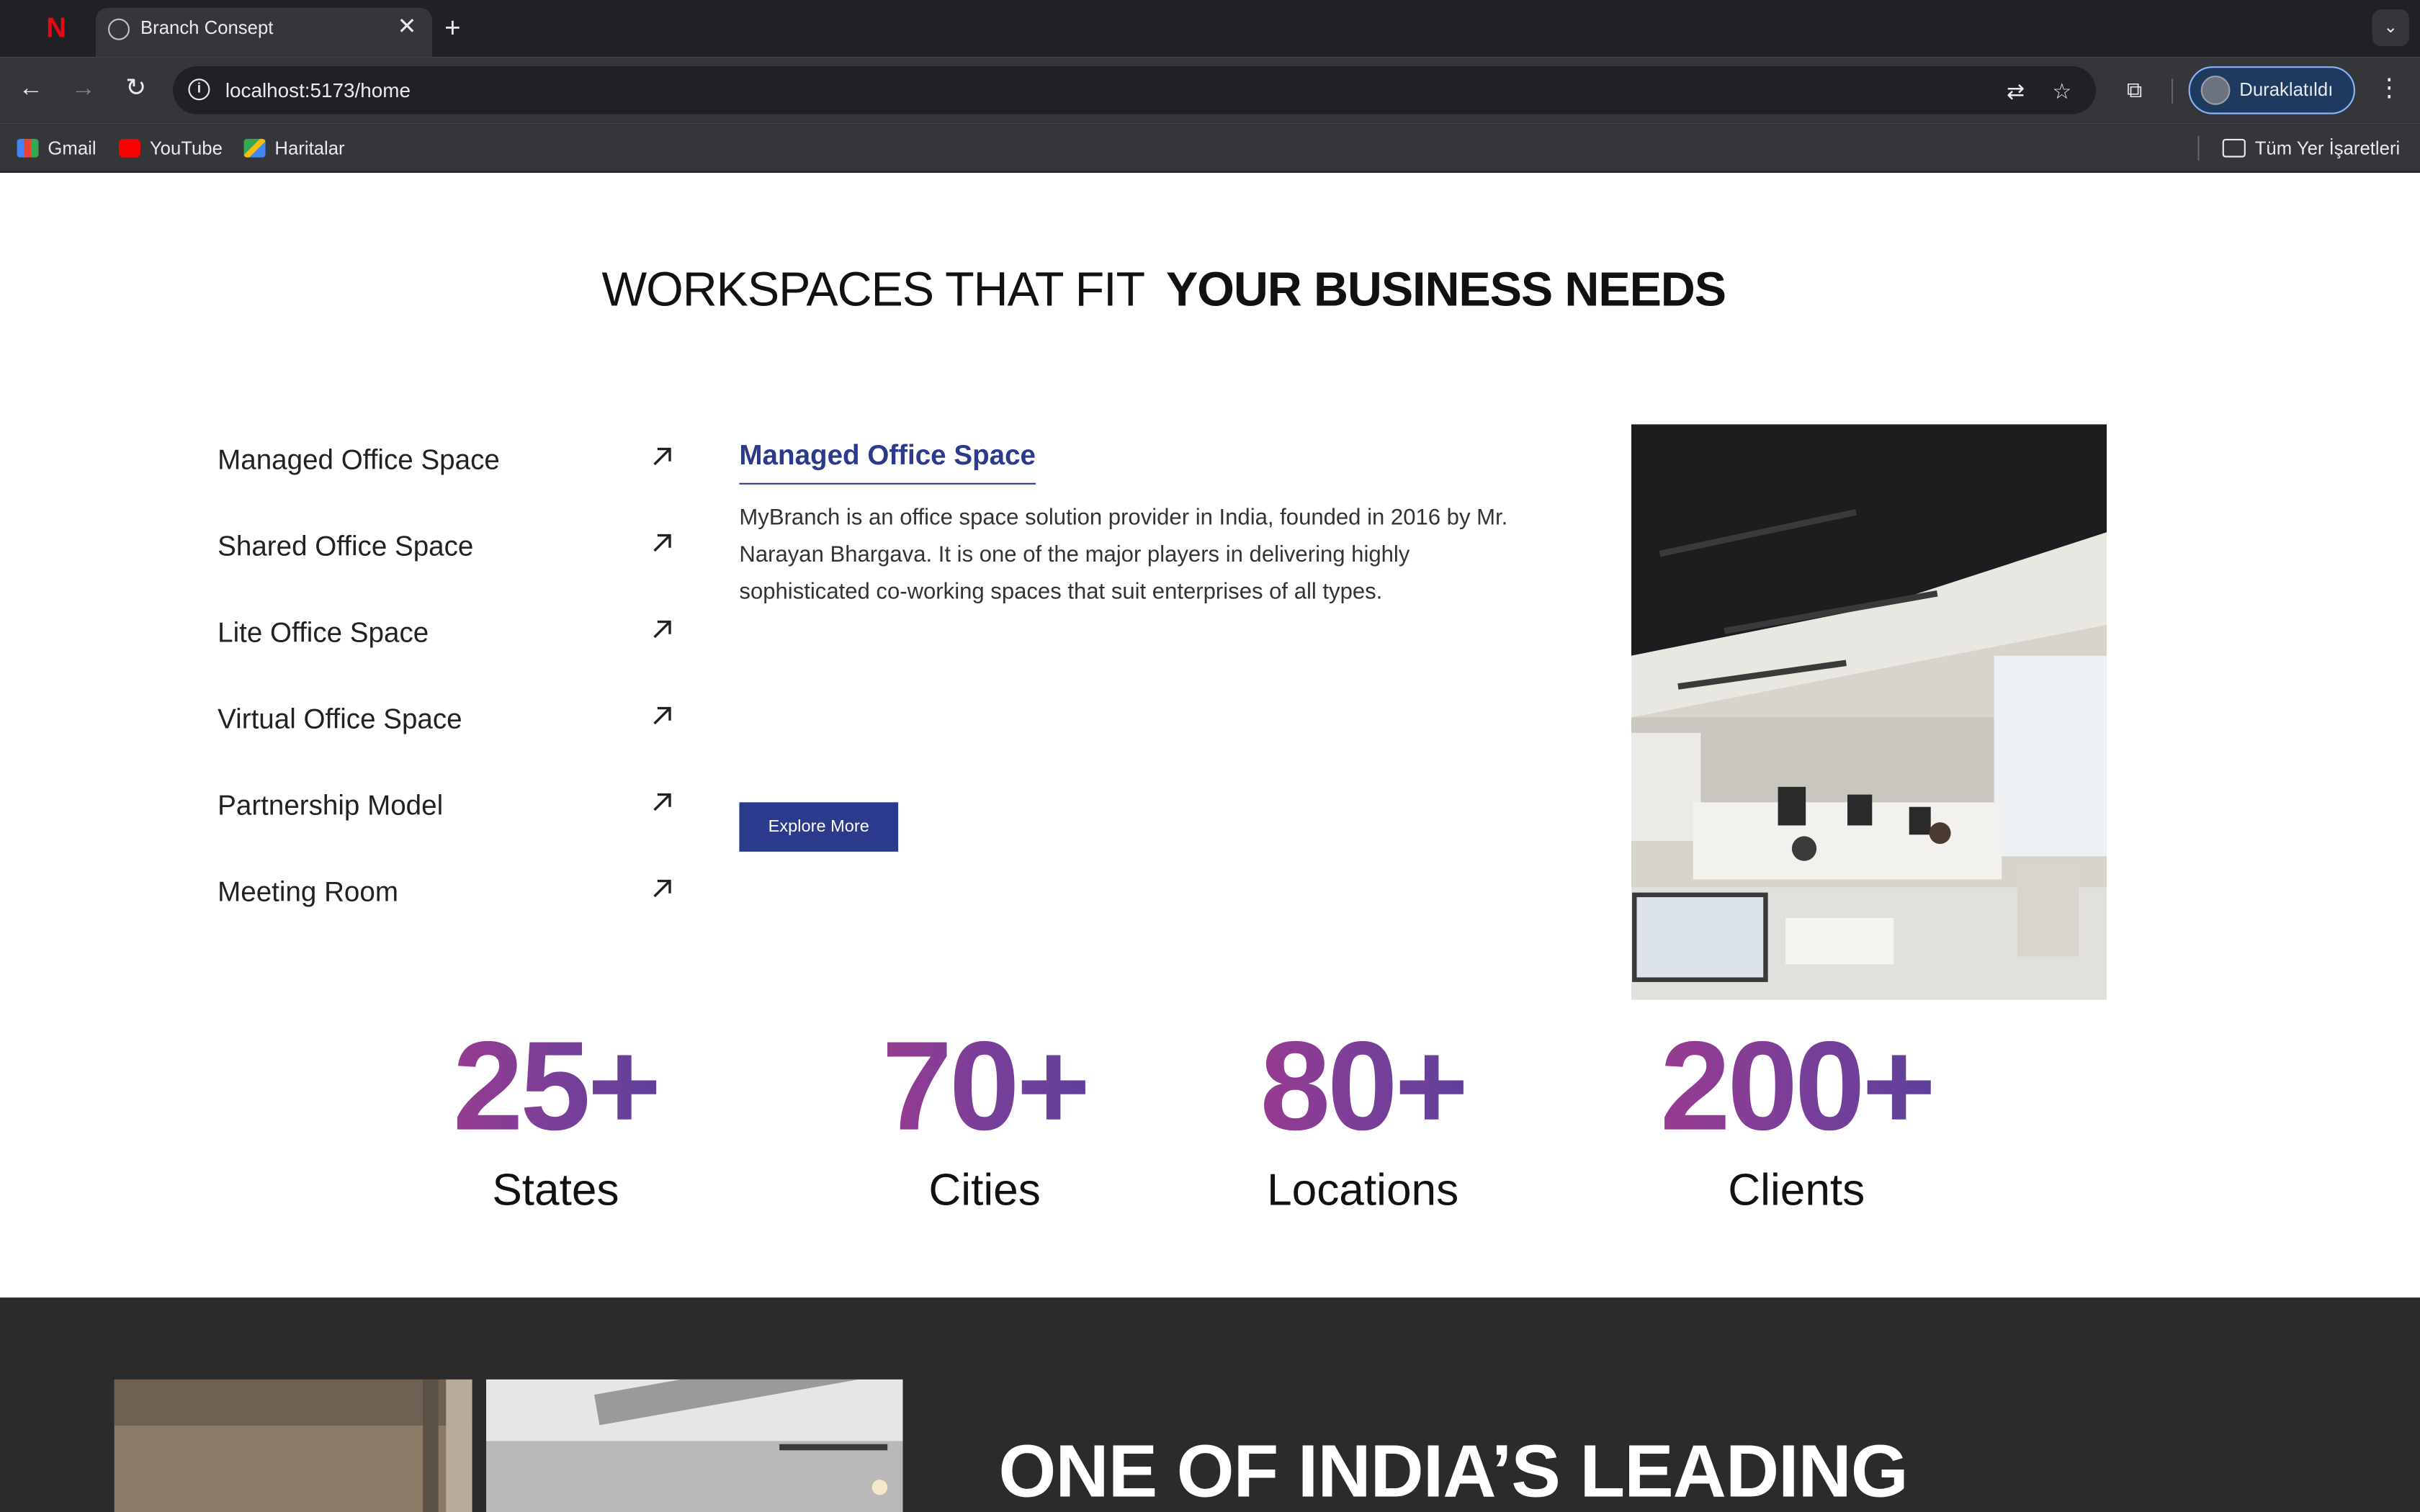 The height and width of the screenshot is (1512, 2420). What do you see at coordinates (1210, 29) in the screenshot?
I see `browser-tab-bar: N Branch Consept ✕ + ⌄` at bounding box center [1210, 29].